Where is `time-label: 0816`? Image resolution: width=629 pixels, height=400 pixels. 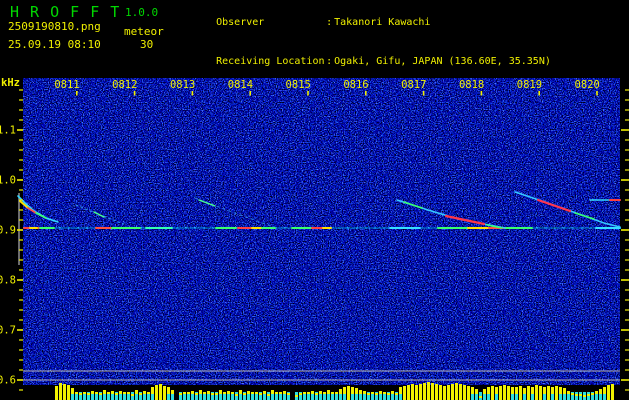 time-label: 0816 is located at coordinates (355, 85).